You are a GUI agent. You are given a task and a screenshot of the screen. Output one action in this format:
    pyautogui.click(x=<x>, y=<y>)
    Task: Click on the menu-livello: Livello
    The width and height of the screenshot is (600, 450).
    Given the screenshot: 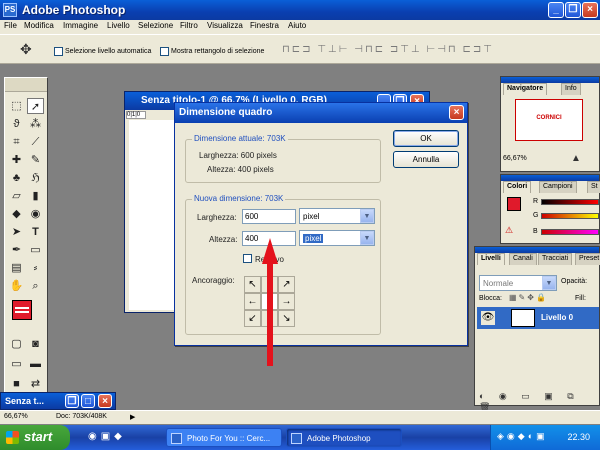 What is the action you would take?
    pyautogui.click(x=118, y=25)
    